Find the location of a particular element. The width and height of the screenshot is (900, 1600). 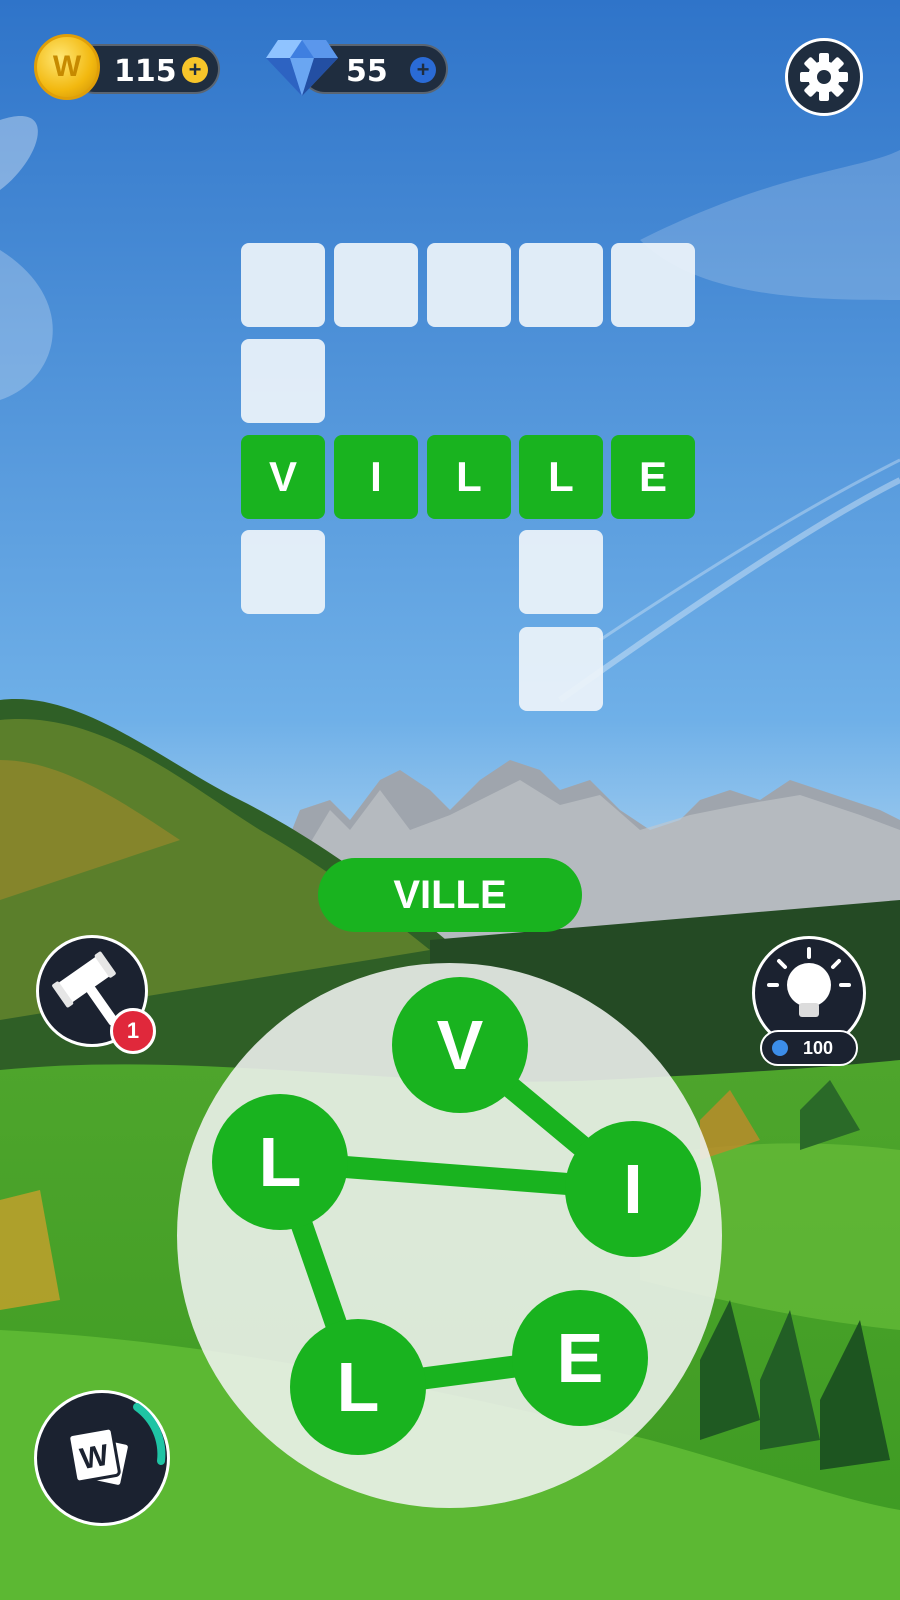

wheel-letter-l-bottom: L is located at coordinates (358, 1387).